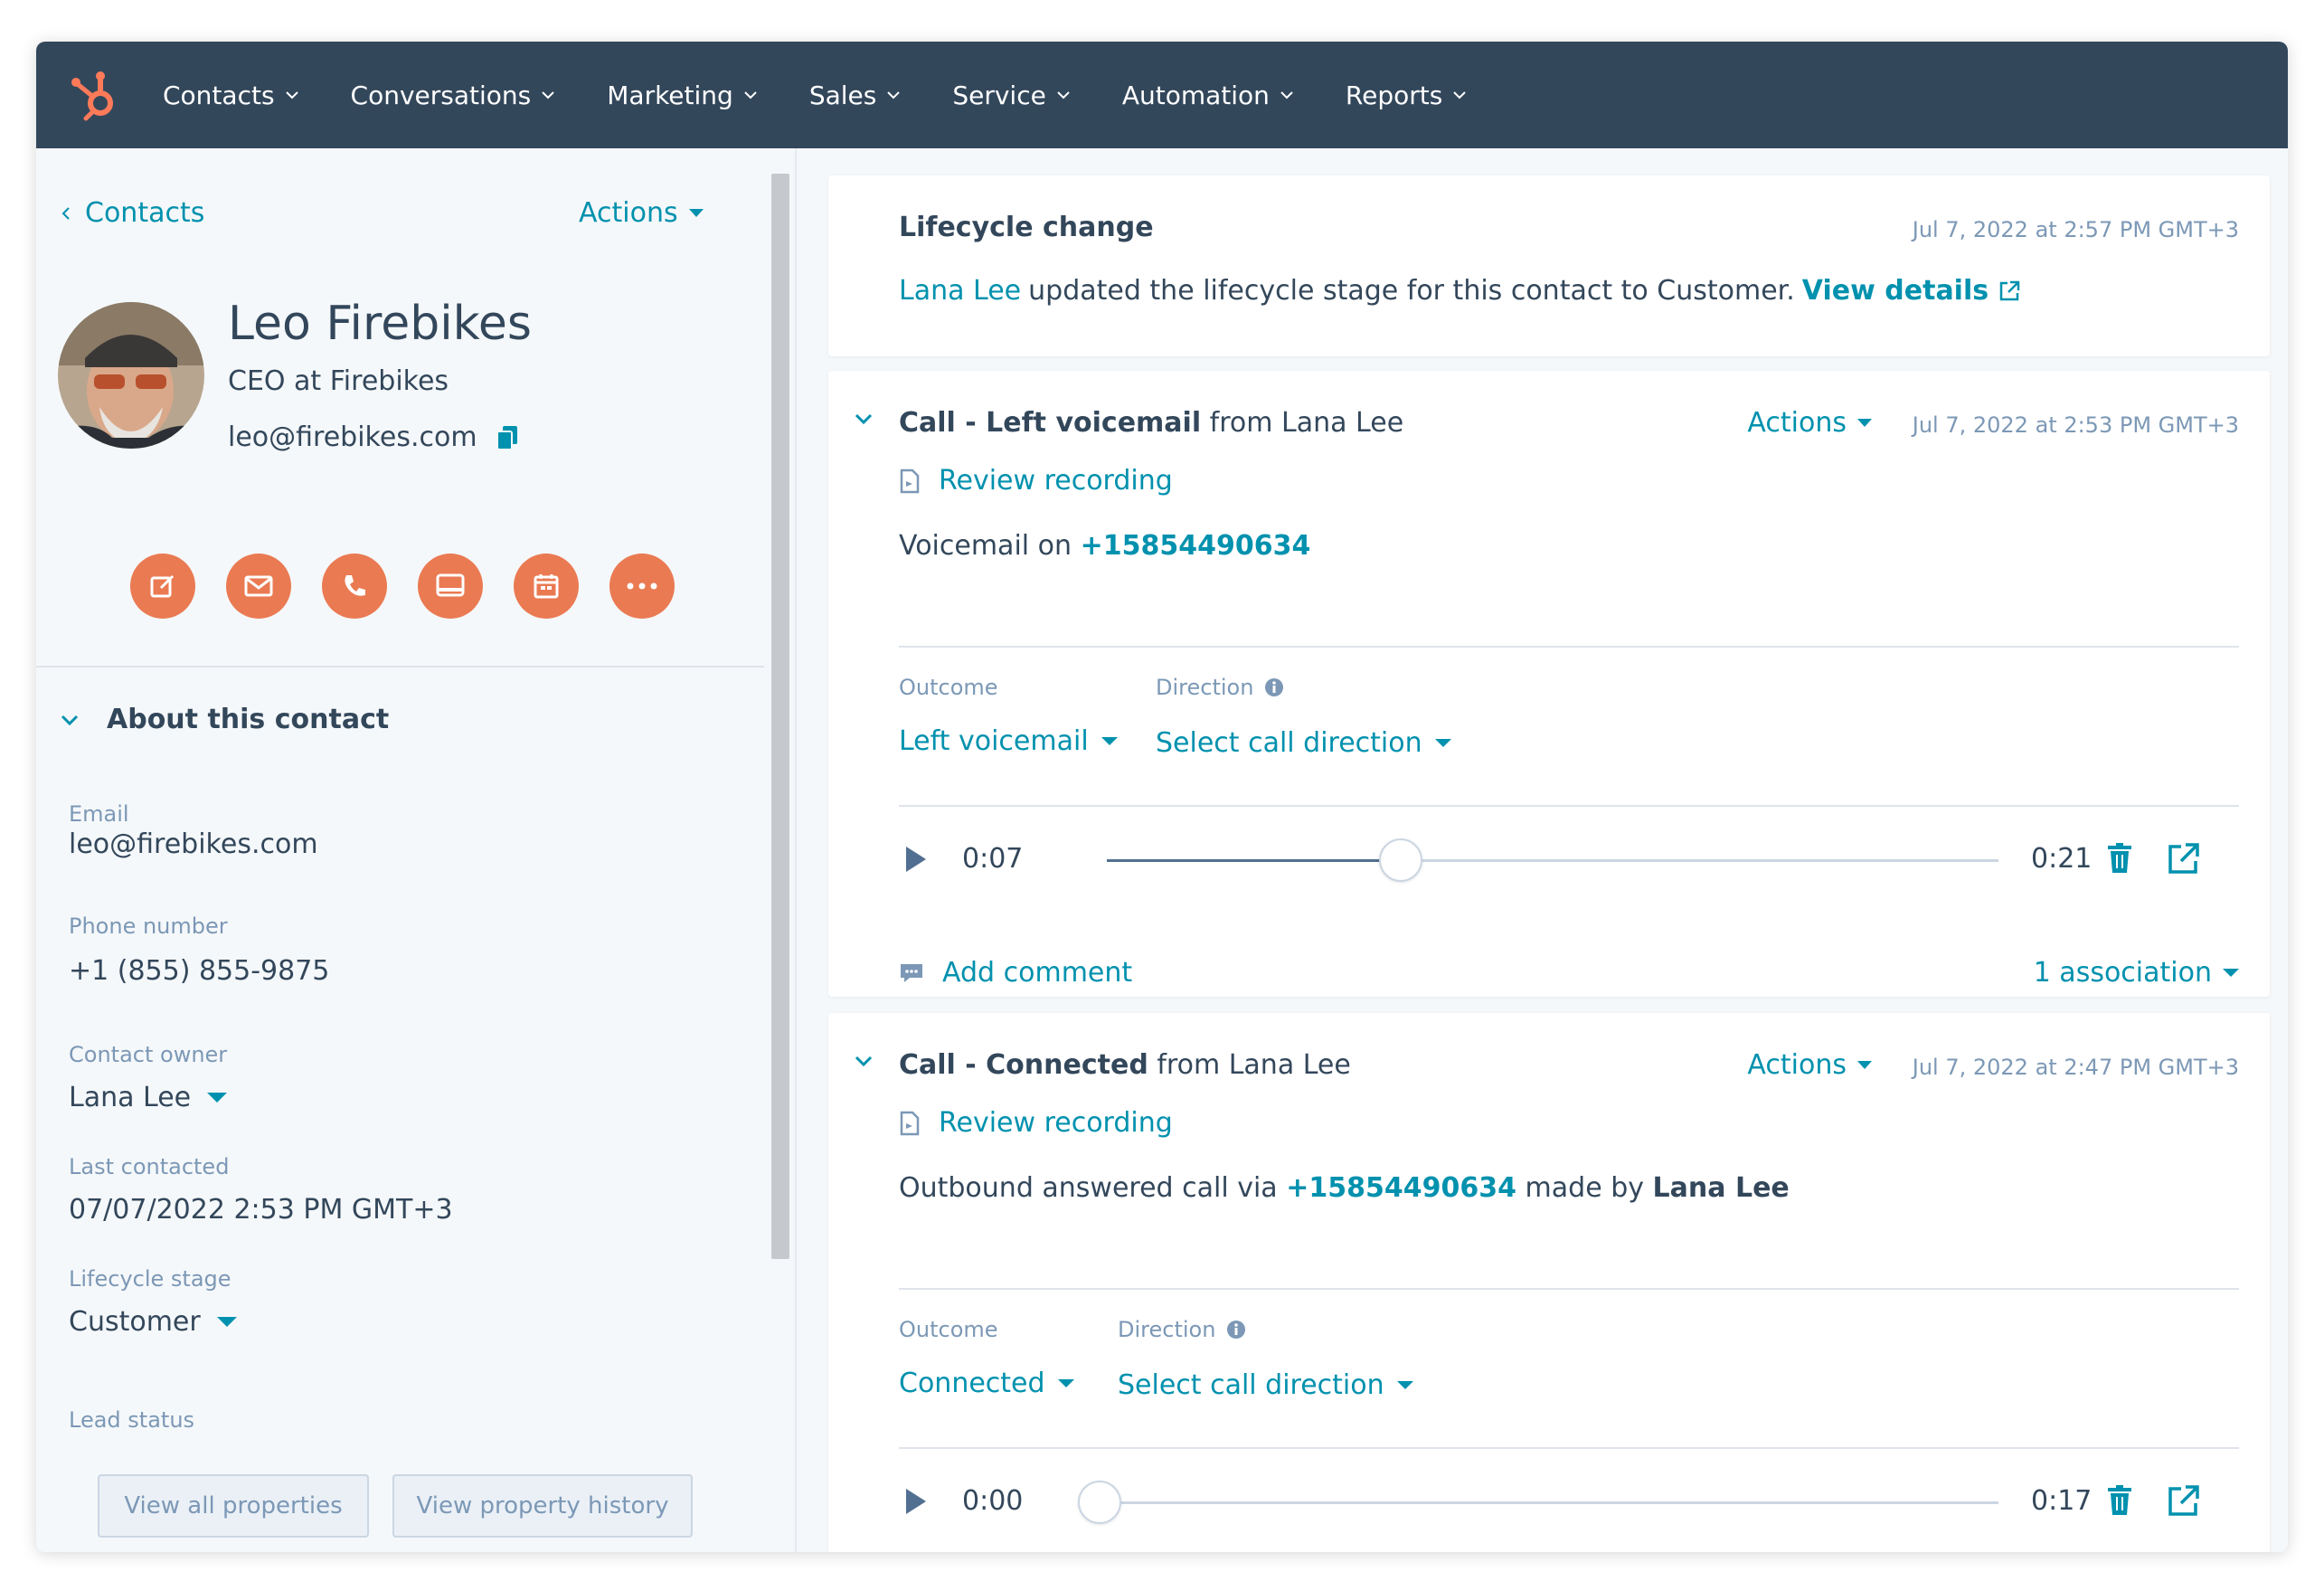 The width and height of the screenshot is (2324, 1581). Describe the element at coordinates (1307, 423) in the screenshot. I see `call1-title-rest: from Lana Lee` at that location.